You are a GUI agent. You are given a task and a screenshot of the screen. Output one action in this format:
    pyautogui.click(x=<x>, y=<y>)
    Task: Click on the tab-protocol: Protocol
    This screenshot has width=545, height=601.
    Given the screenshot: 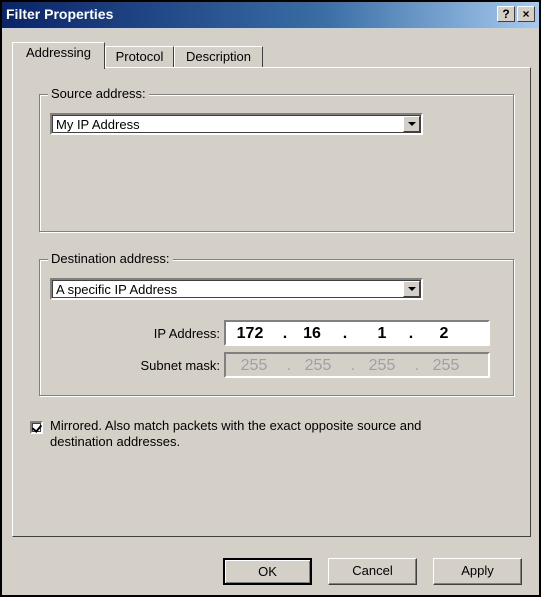 What is the action you would take?
    pyautogui.click(x=139, y=57)
    